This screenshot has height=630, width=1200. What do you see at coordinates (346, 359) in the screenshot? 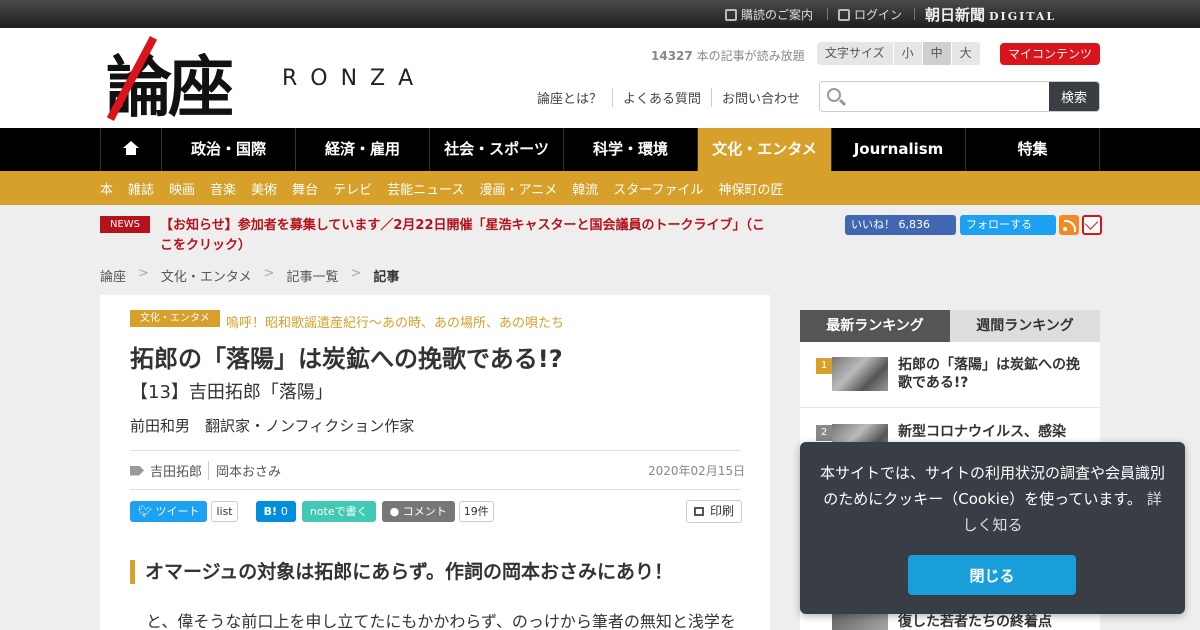
I see `article-title: 拓郎の「落陽」は炭鉱への挽歌である!?` at bounding box center [346, 359].